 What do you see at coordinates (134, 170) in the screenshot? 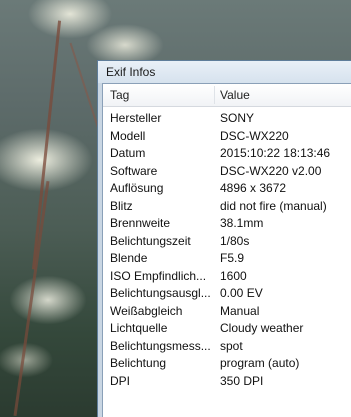
I see `row-tag: Software` at bounding box center [134, 170].